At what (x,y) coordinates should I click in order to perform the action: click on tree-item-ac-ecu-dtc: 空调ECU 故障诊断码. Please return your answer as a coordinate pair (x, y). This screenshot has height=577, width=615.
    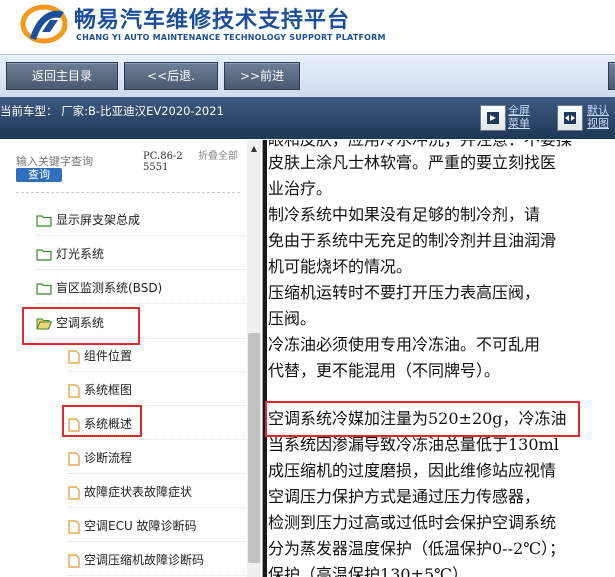
    Looking at the image, I should click on (157, 526).